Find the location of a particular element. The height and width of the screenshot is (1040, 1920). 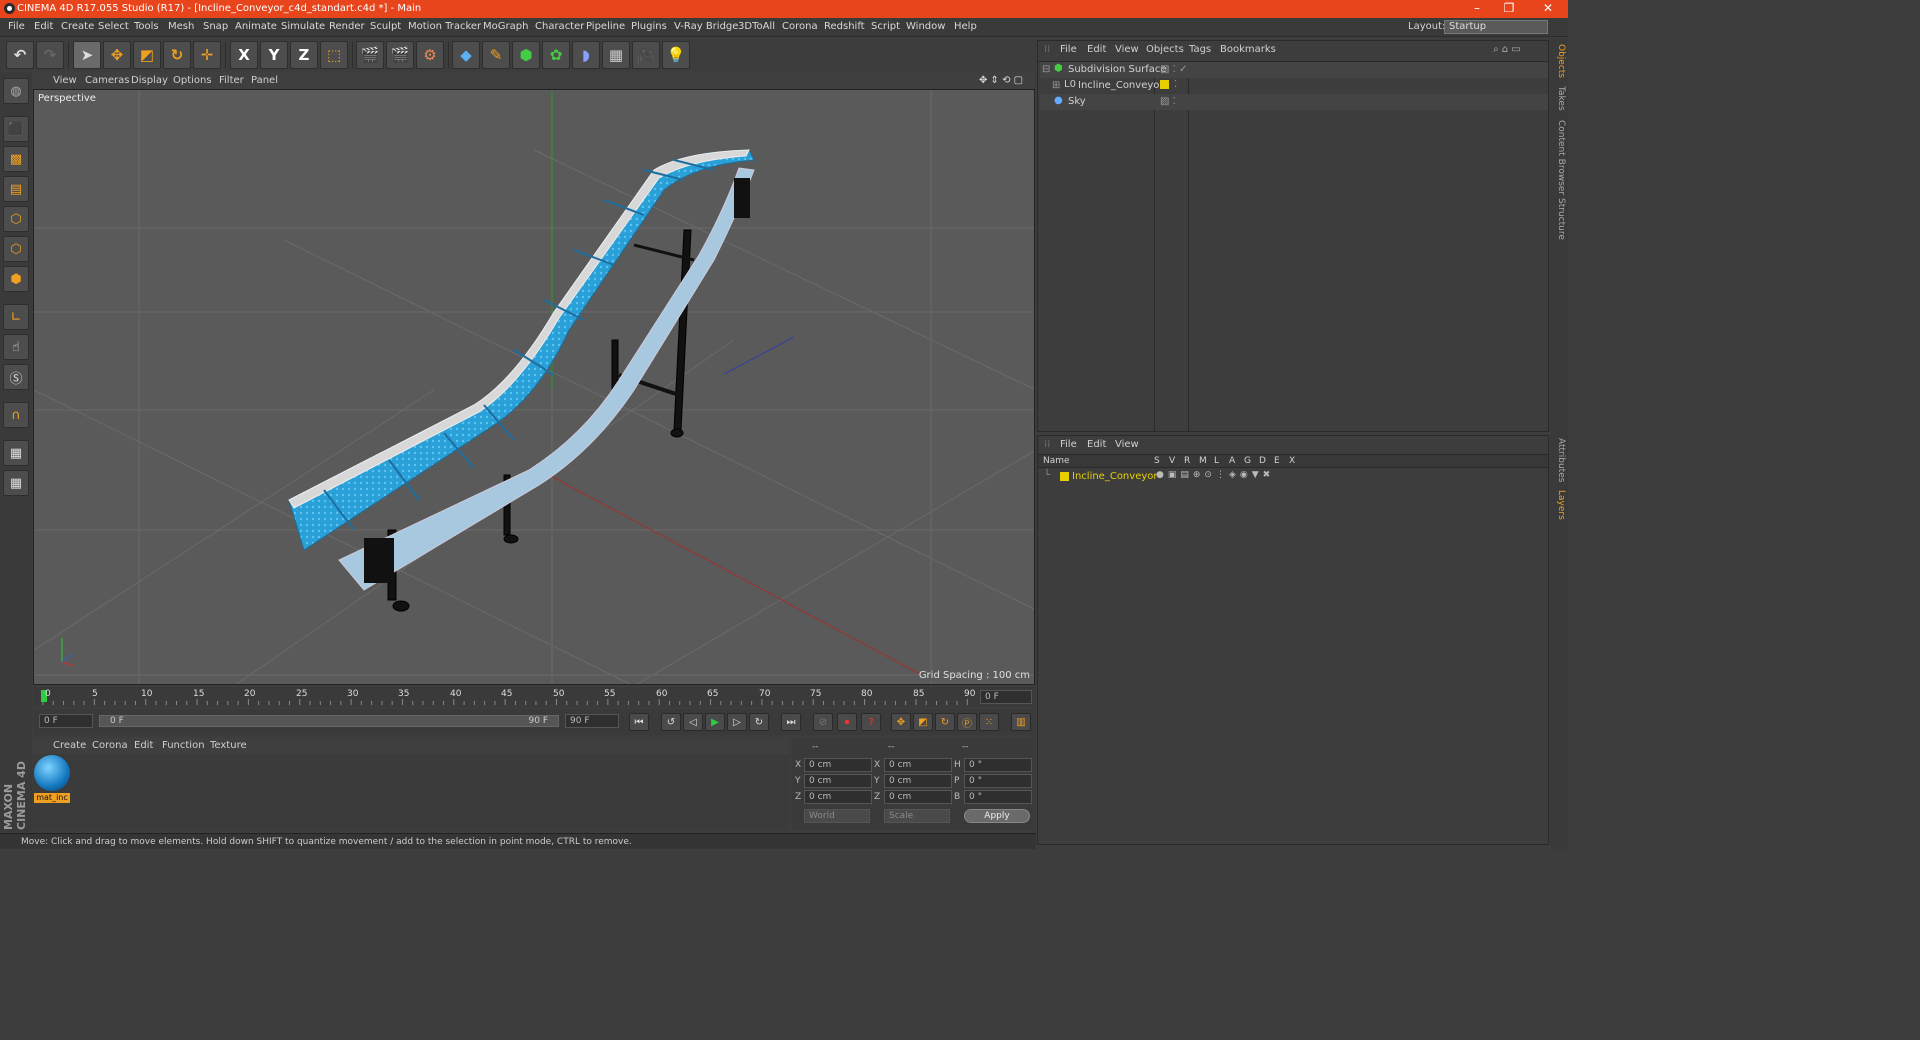

restore-button: ❐ is located at coordinates (1509, 8).